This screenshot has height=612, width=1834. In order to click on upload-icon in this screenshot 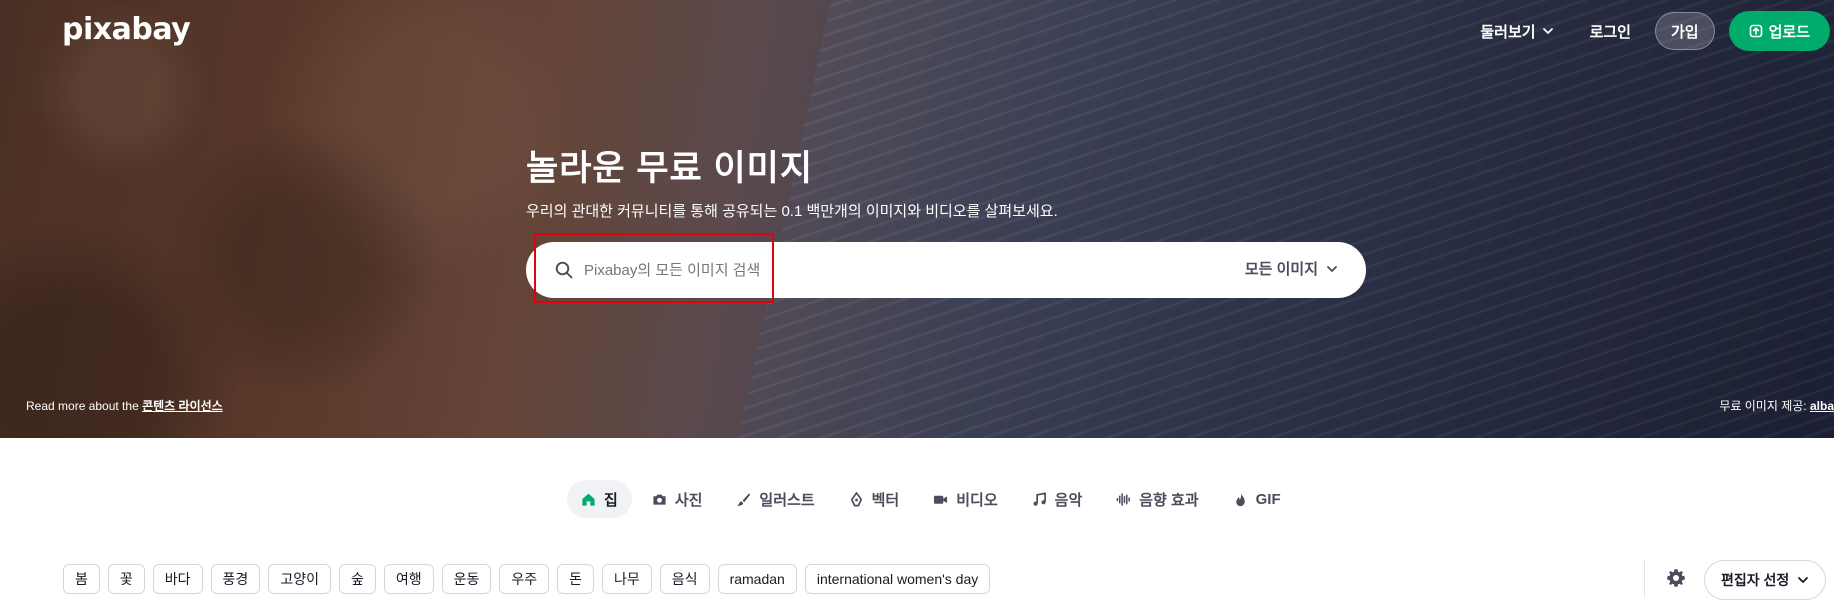, I will do `click(1755, 31)`.